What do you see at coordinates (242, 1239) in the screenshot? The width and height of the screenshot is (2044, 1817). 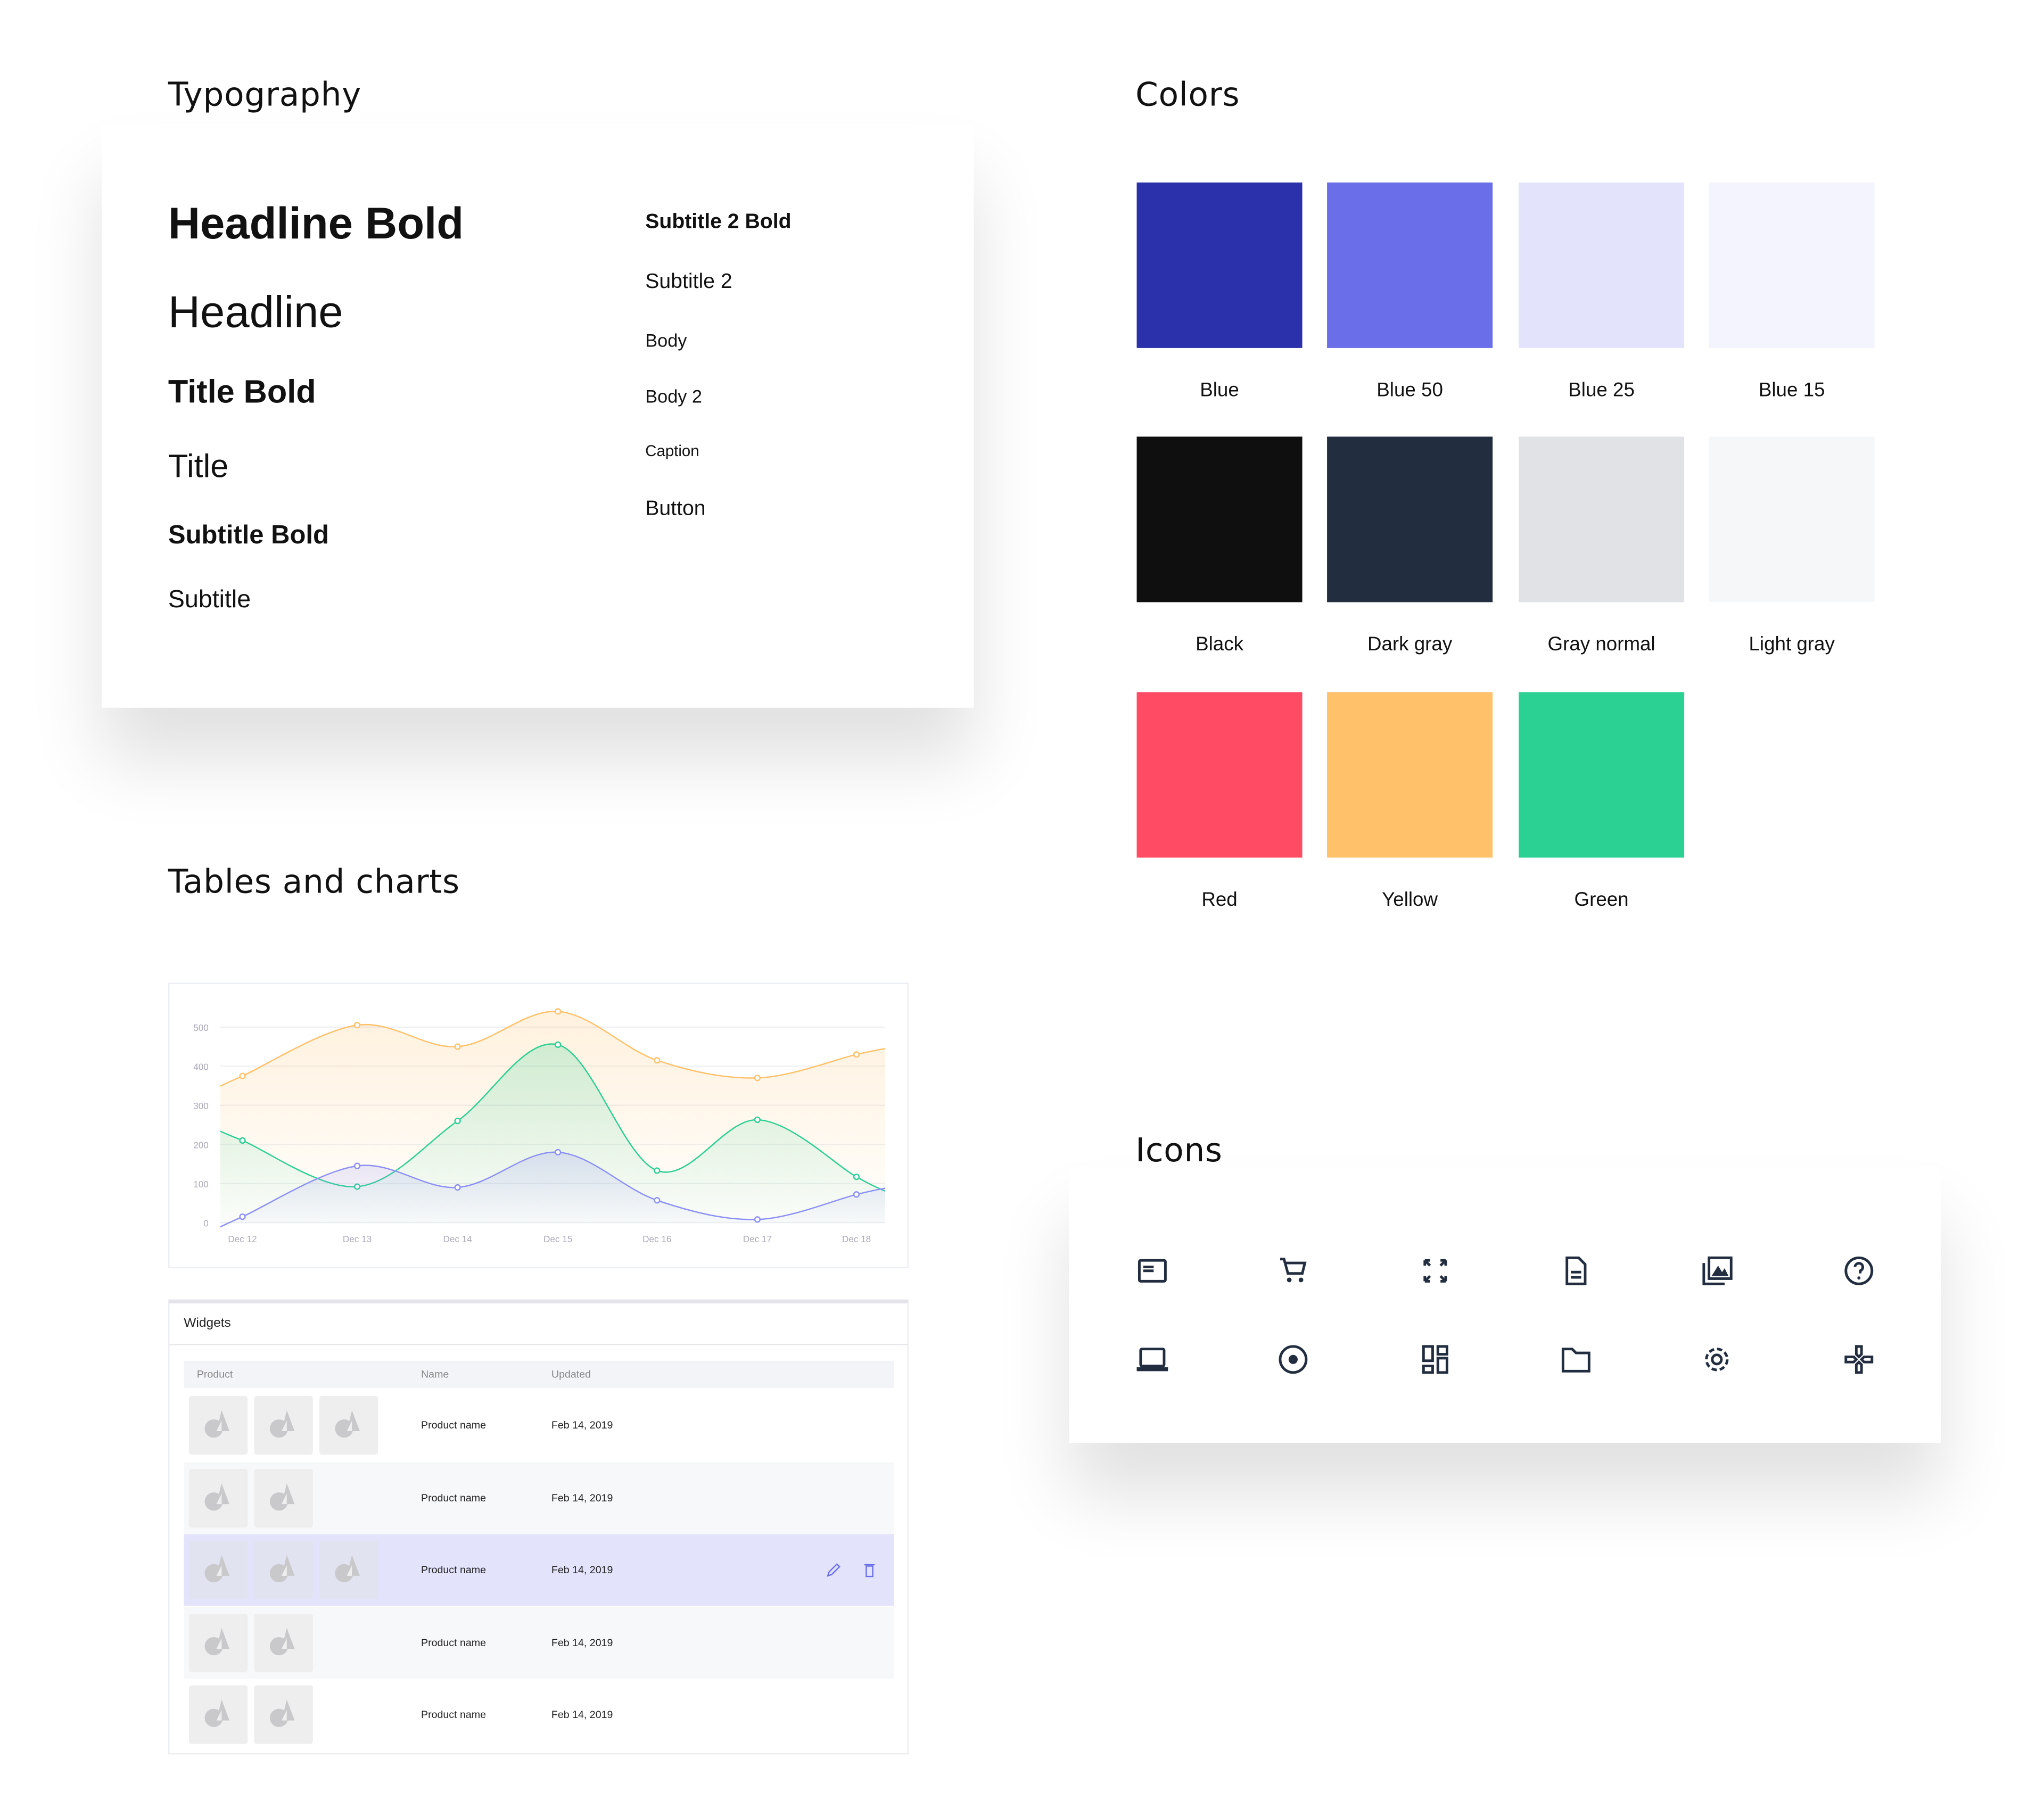 I see `x-tick-label: Dec 12` at bounding box center [242, 1239].